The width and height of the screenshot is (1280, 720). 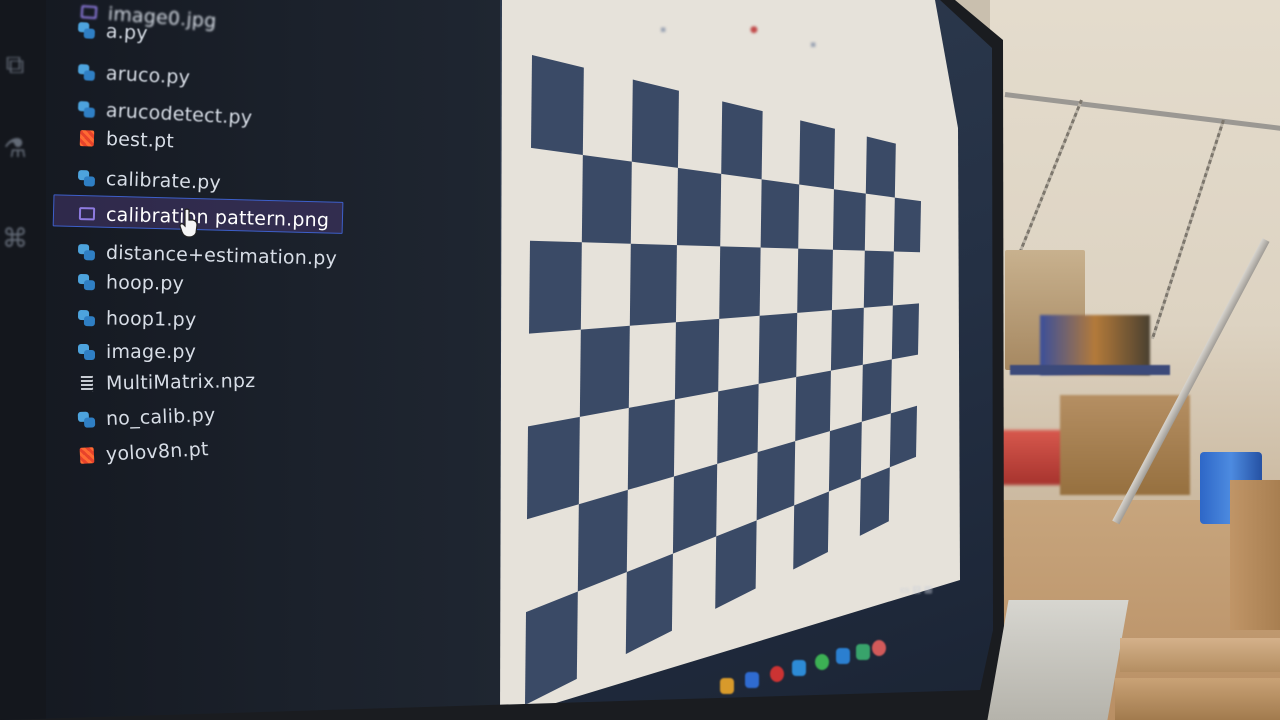 I want to click on white-panel, so click(x=1058, y=660).